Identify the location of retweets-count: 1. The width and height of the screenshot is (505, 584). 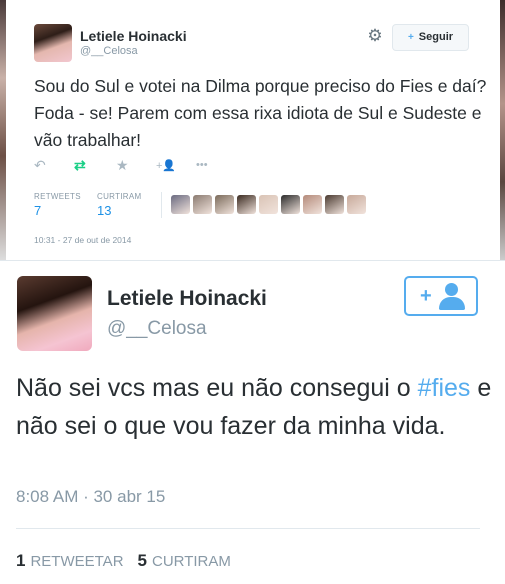
(20, 560).